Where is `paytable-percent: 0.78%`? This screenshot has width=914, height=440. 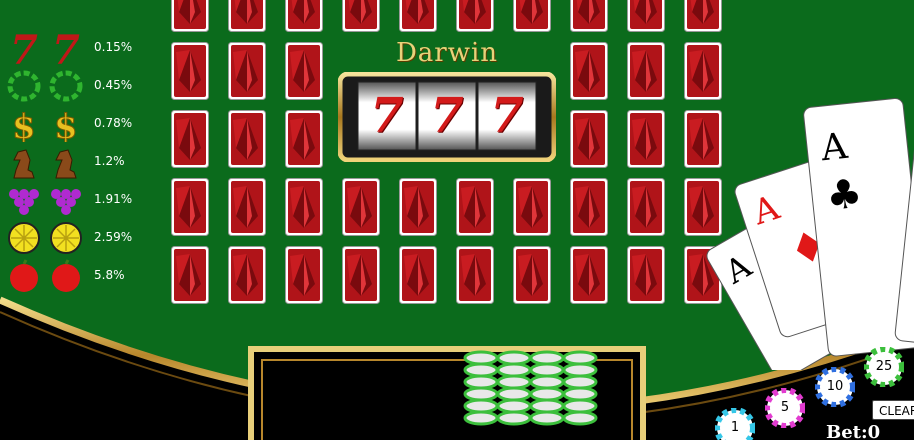 paytable-percent: 0.78% is located at coordinates (113, 123).